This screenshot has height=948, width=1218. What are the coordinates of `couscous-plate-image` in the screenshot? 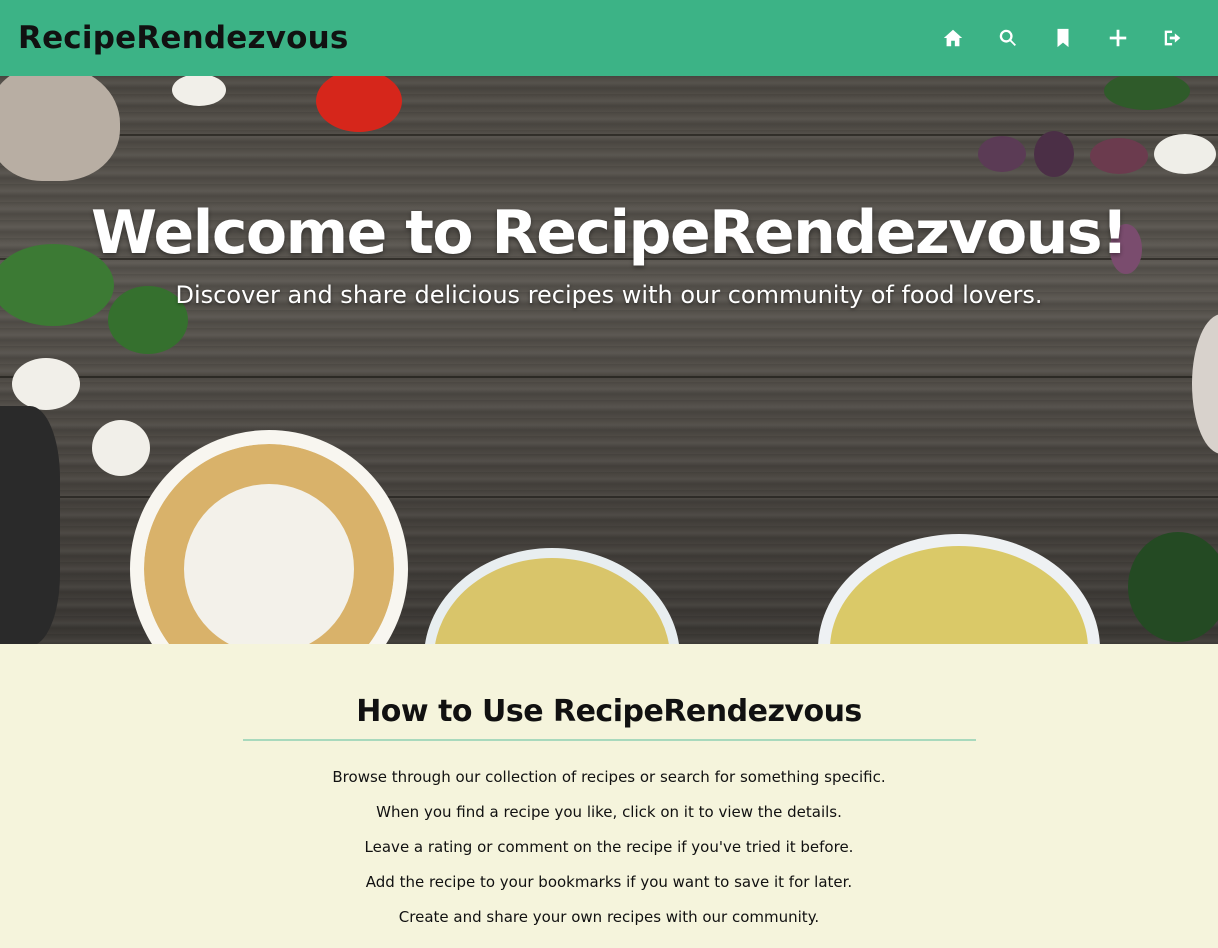 It's located at (959, 589).